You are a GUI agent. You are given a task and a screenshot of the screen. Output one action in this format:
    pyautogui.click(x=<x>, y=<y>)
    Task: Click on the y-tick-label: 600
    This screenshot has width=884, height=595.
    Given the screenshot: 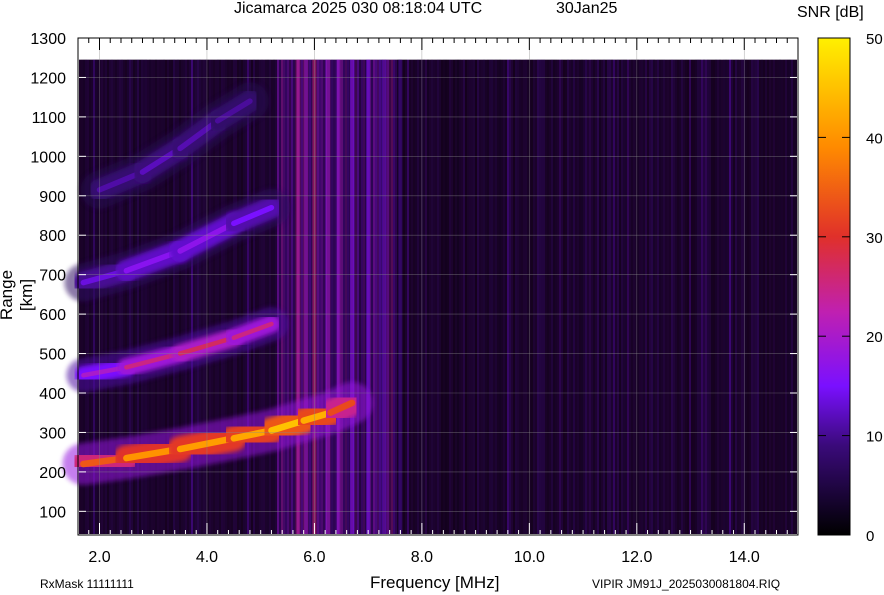 What is the action you would take?
    pyautogui.click(x=52, y=315)
    